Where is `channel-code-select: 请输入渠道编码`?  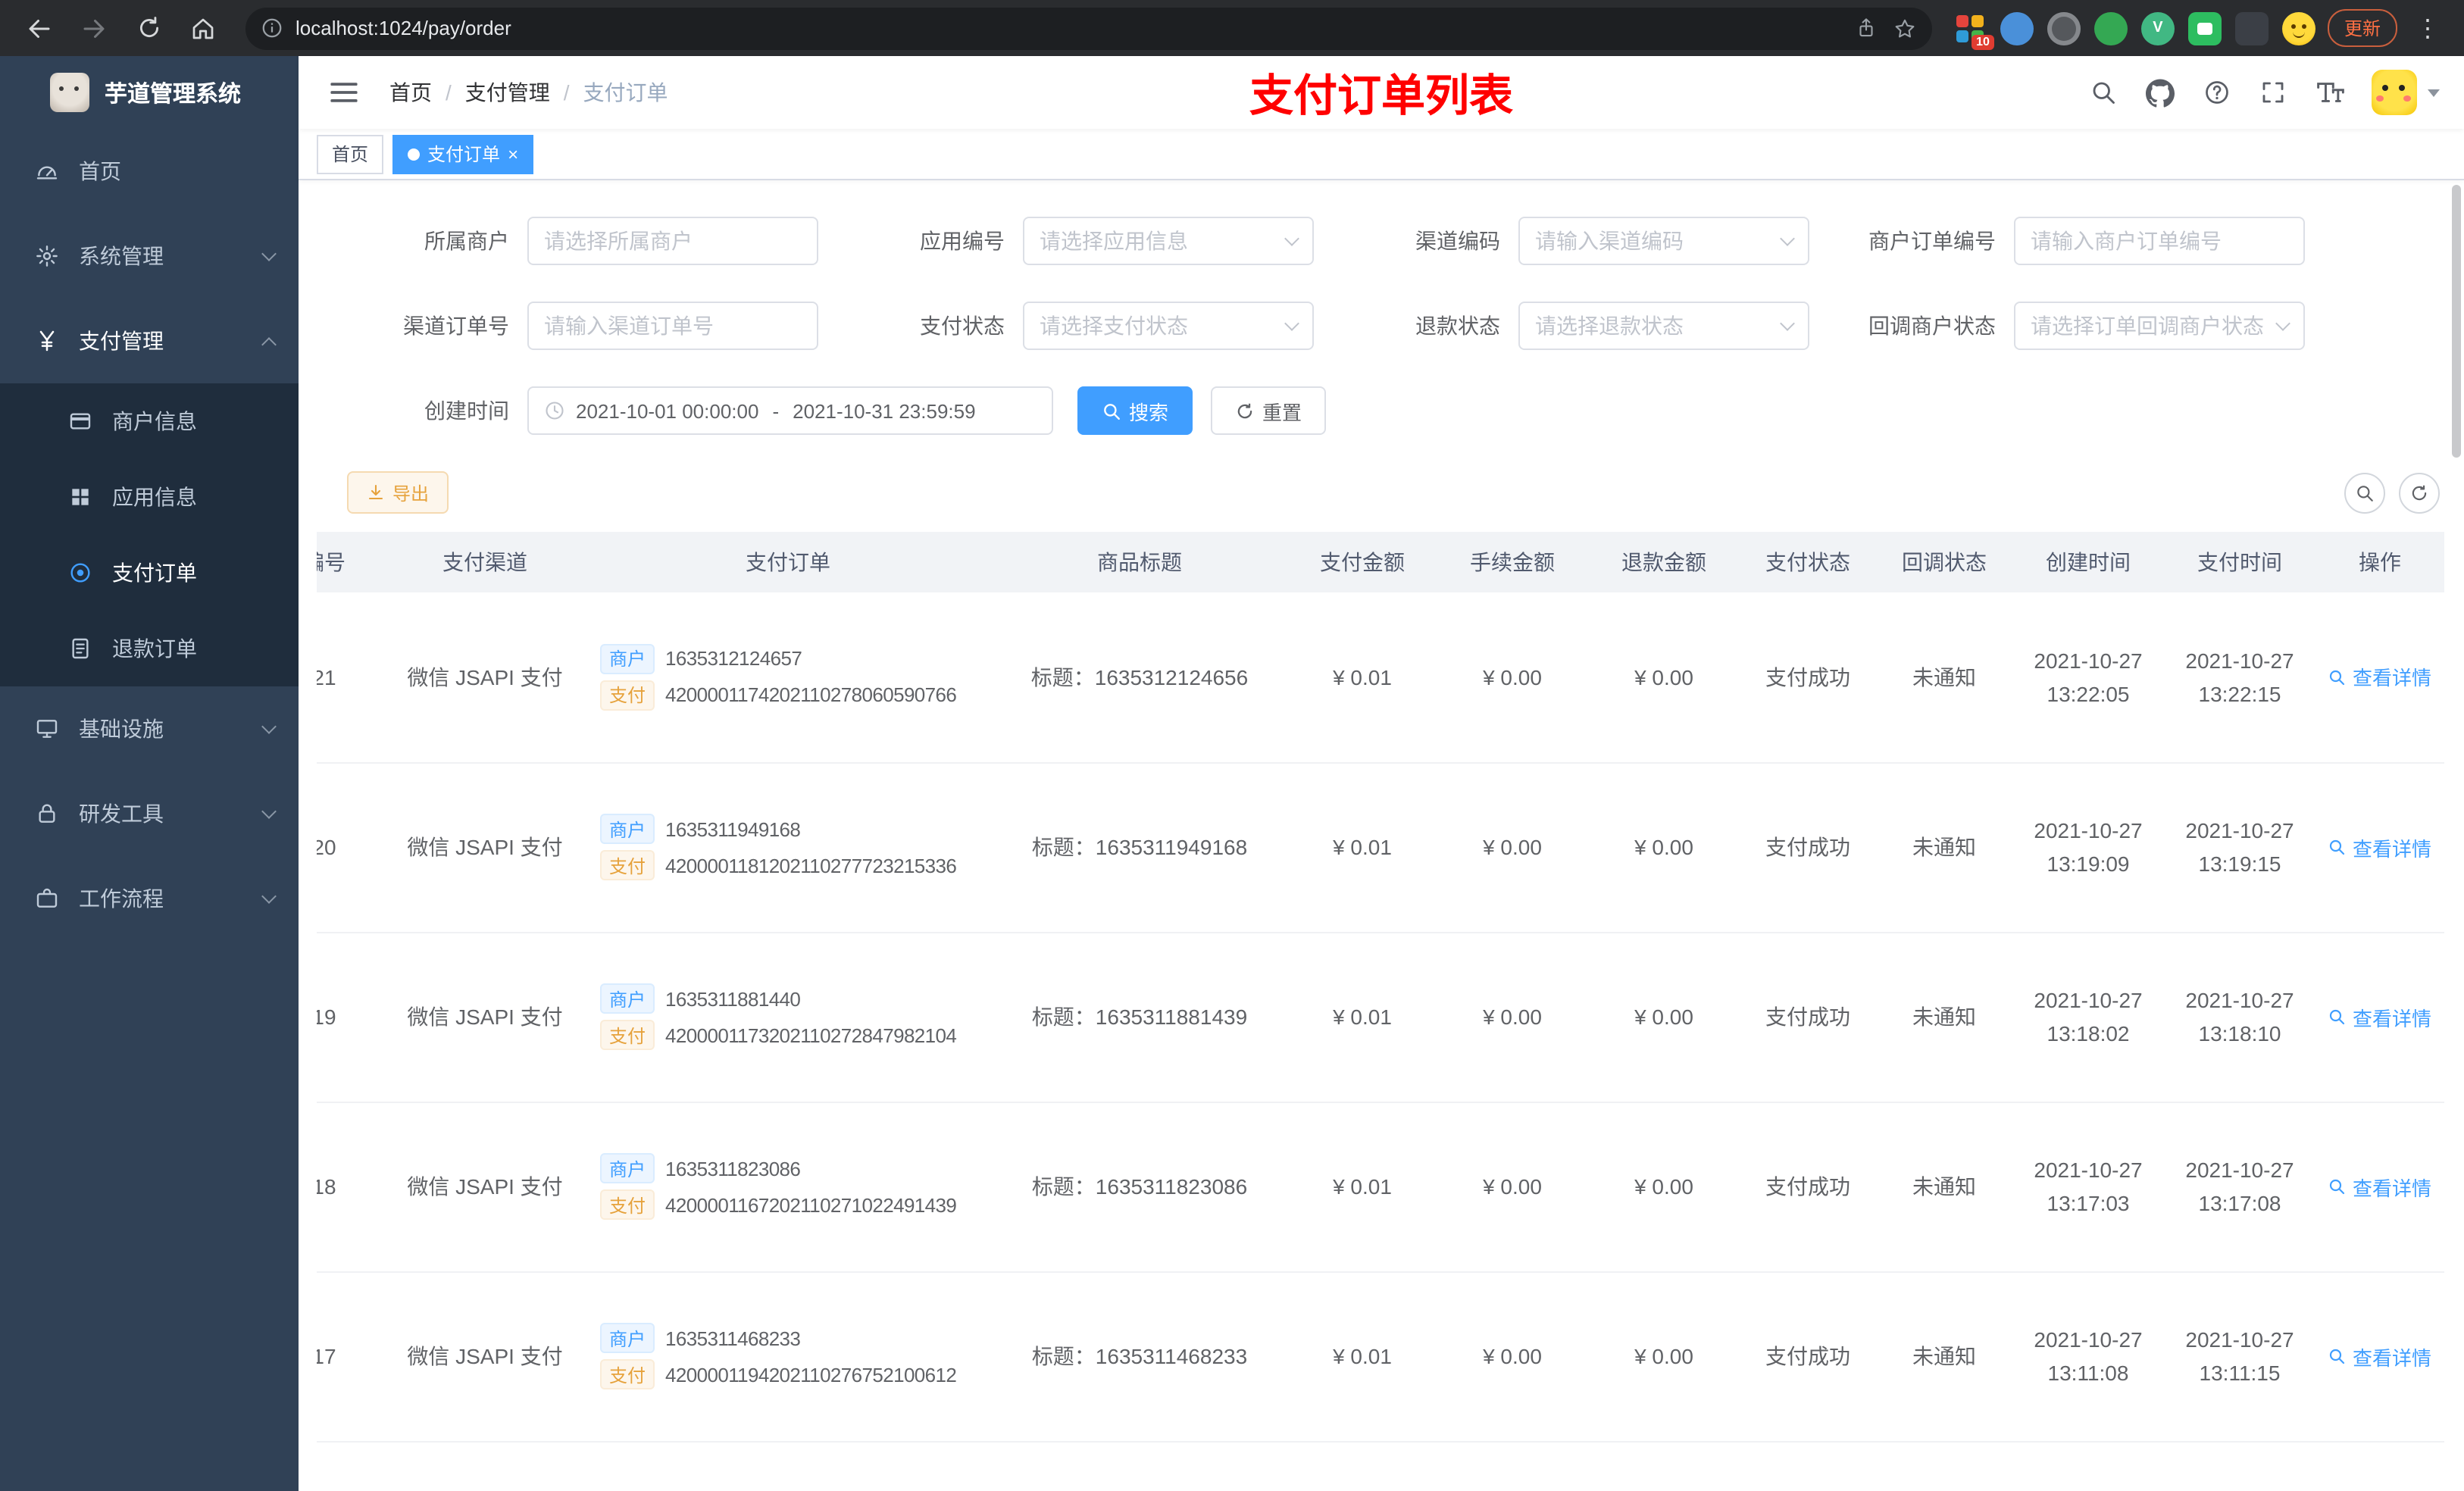
channel-code-select: 请输入渠道编码 is located at coordinates (1663, 241).